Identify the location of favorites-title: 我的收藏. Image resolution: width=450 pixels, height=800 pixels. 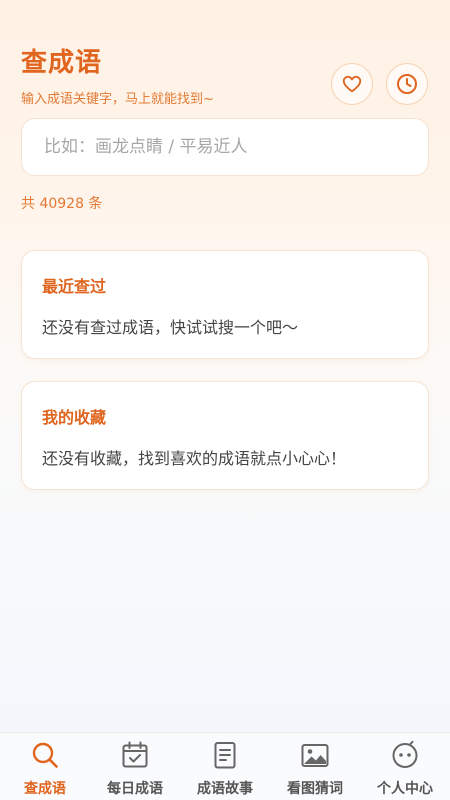
(74, 417).